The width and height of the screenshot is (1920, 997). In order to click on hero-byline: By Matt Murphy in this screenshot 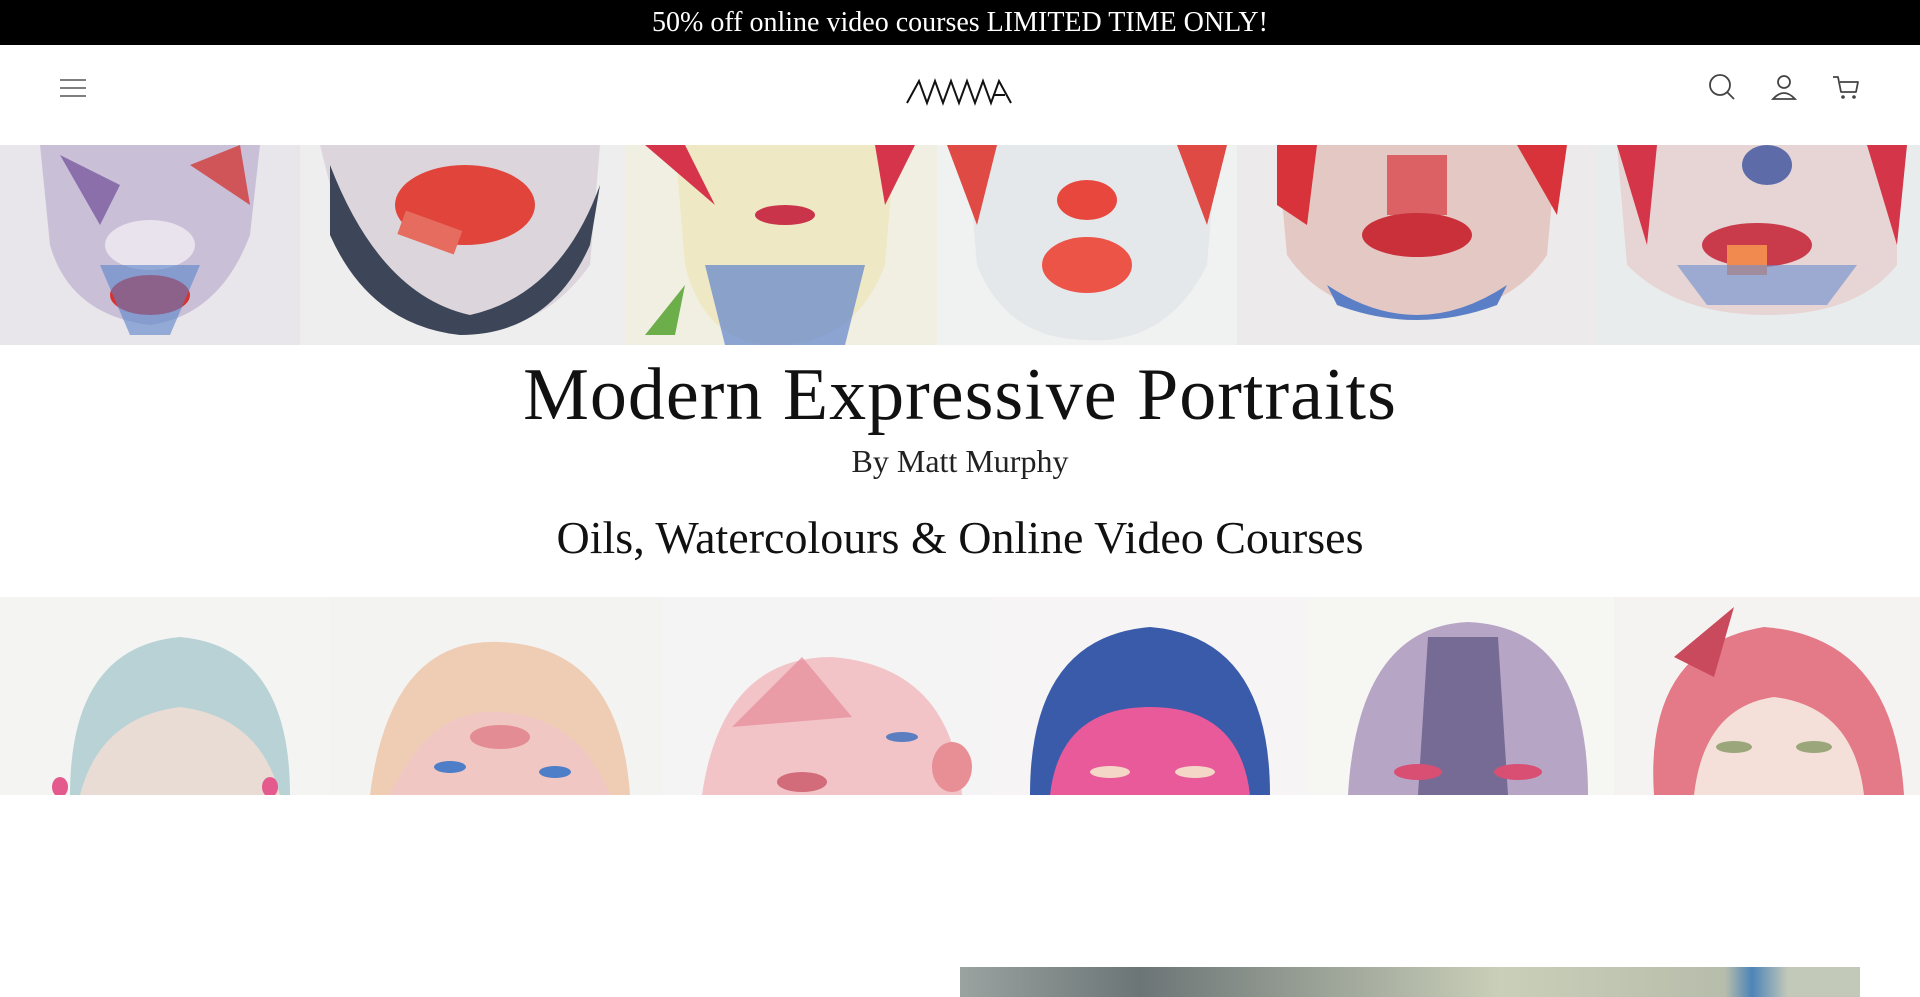, I will do `click(960, 461)`.